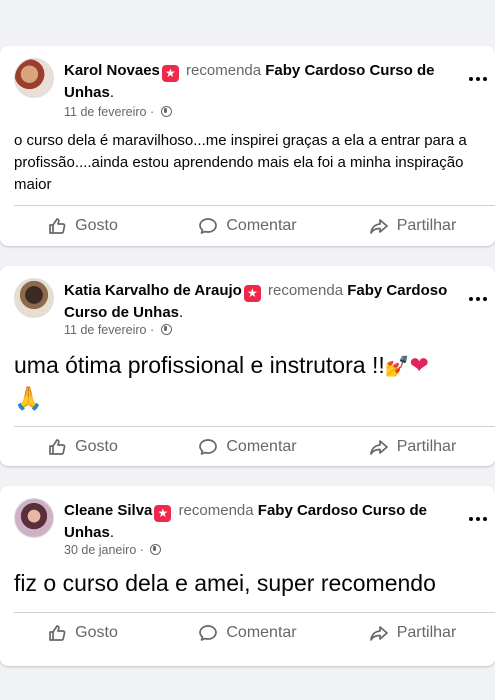 Image resolution: width=495 pixels, height=700 pixels. What do you see at coordinates (112, 70) in the screenshot?
I see `author-name: Karol Novaes` at bounding box center [112, 70].